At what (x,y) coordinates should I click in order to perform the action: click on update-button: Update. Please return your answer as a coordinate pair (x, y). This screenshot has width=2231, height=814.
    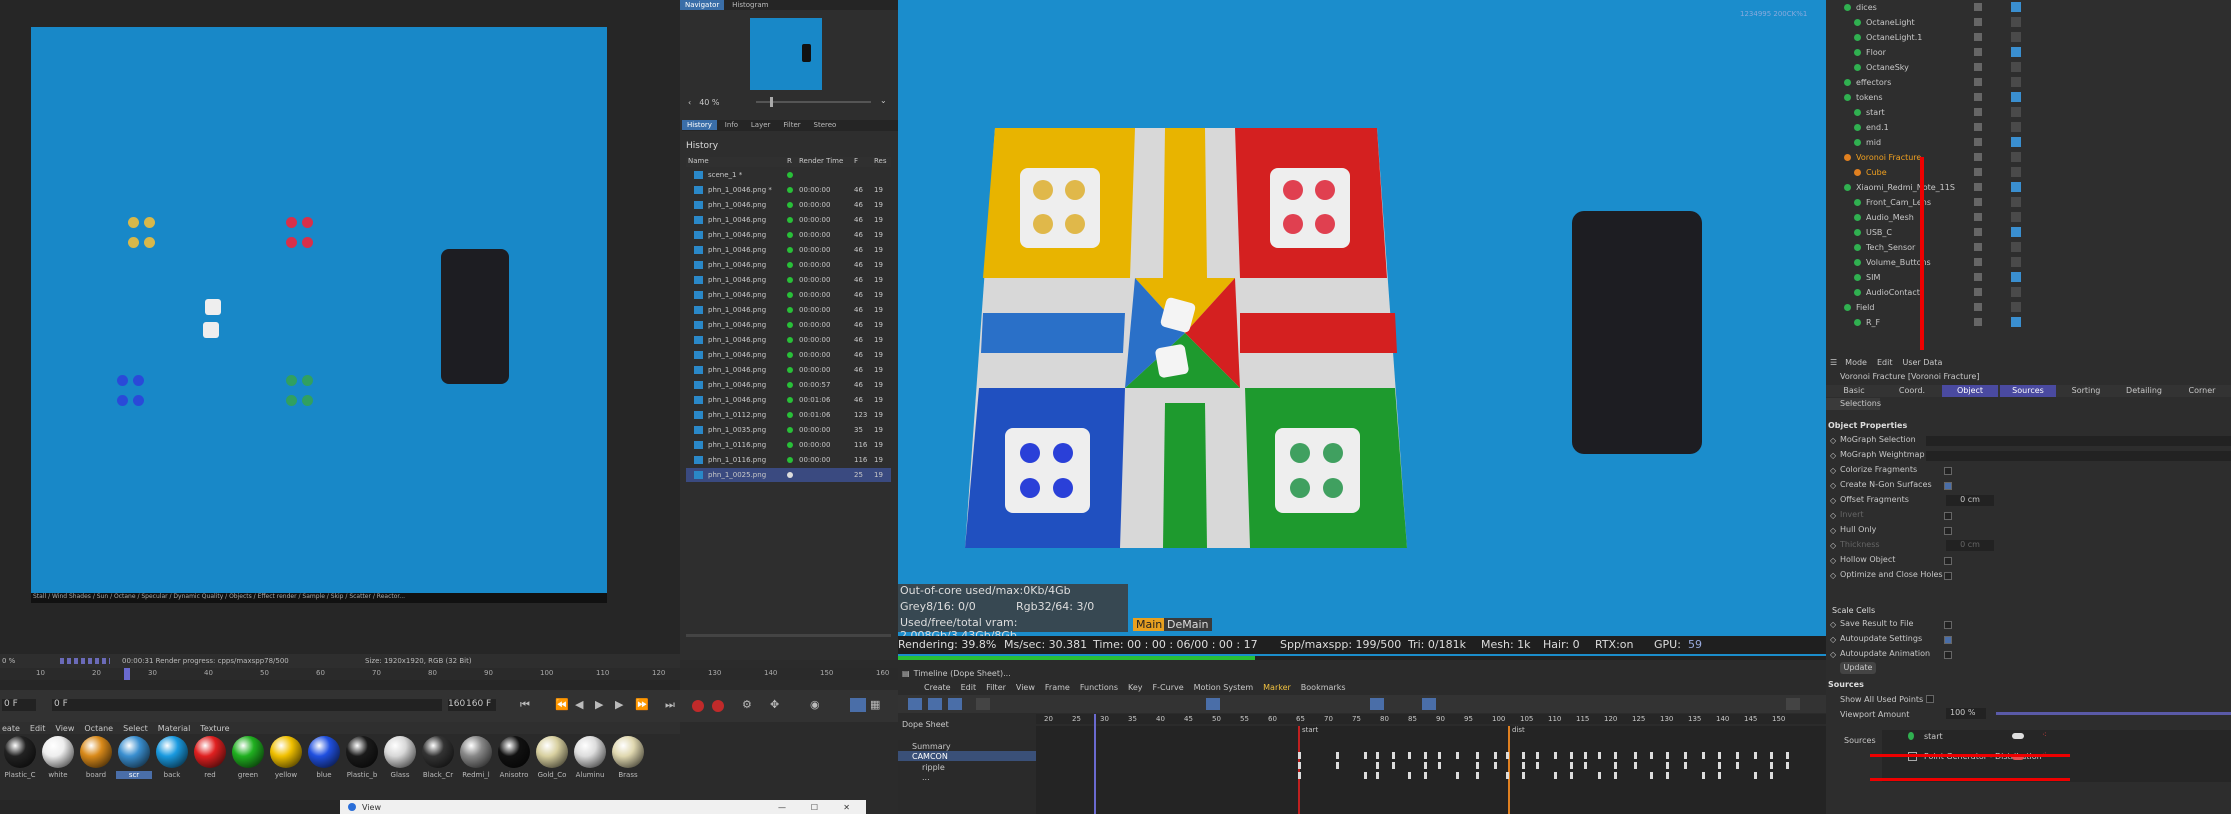
    Looking at the image, I should click on (1858, 668).